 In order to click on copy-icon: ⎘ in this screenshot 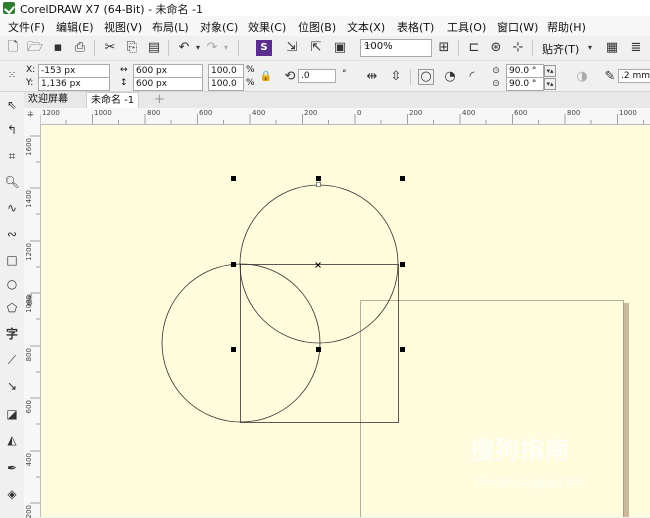, I will do `click(132, 48)`.